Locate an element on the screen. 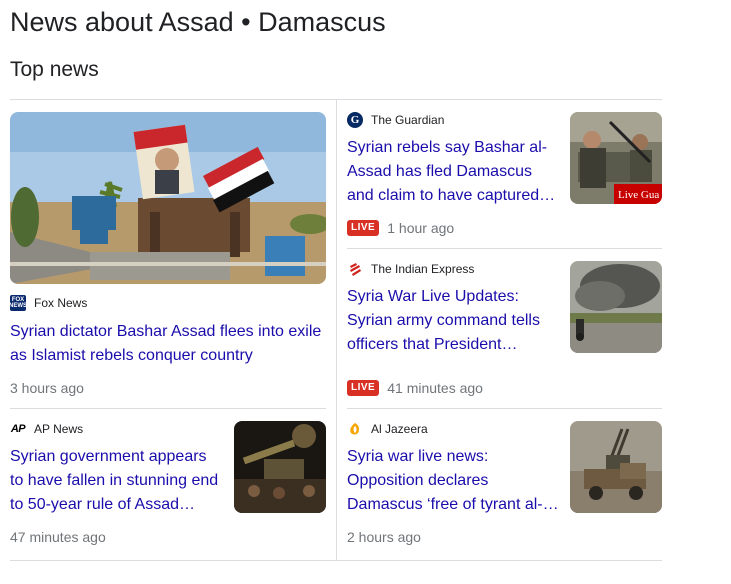  story-time: 2 hours ago is located at coordinates (384, 537).